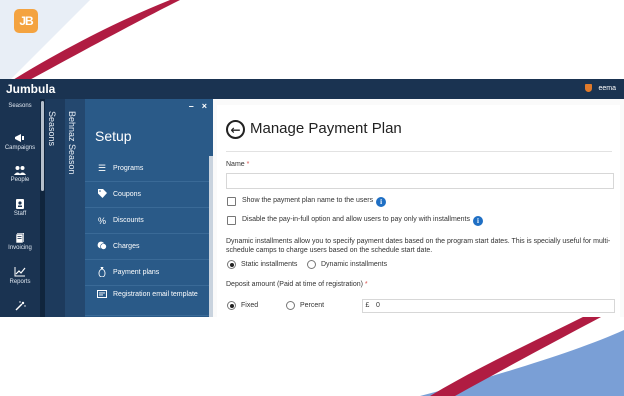 The height and width of the screenshot is (396, 624). I want to click on dynamic-installments-label: Dynamic installments, so click(354, 264).